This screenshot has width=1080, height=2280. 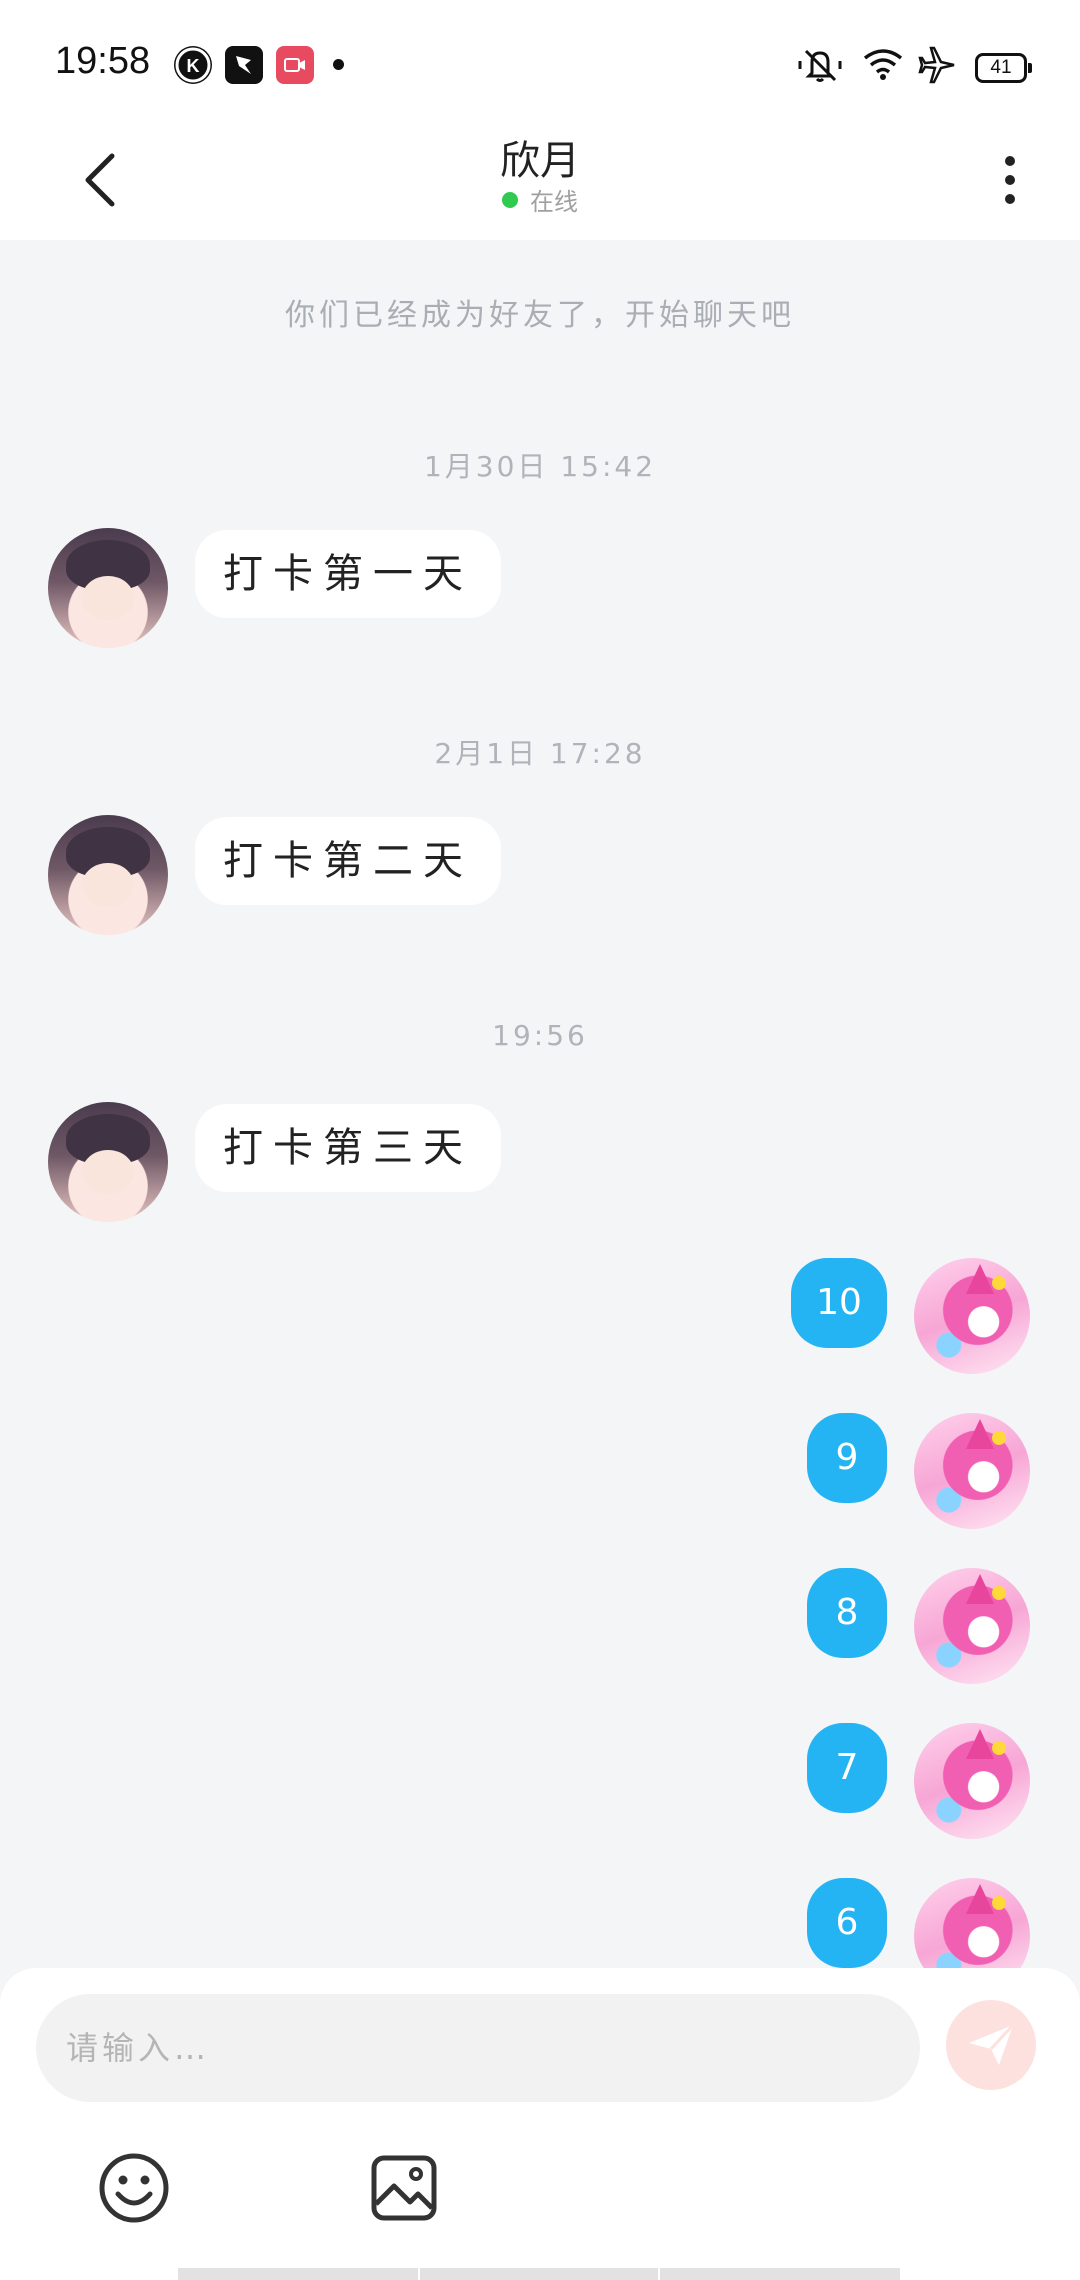 I want to click on video-app-icon, so click(x=295, y=65).